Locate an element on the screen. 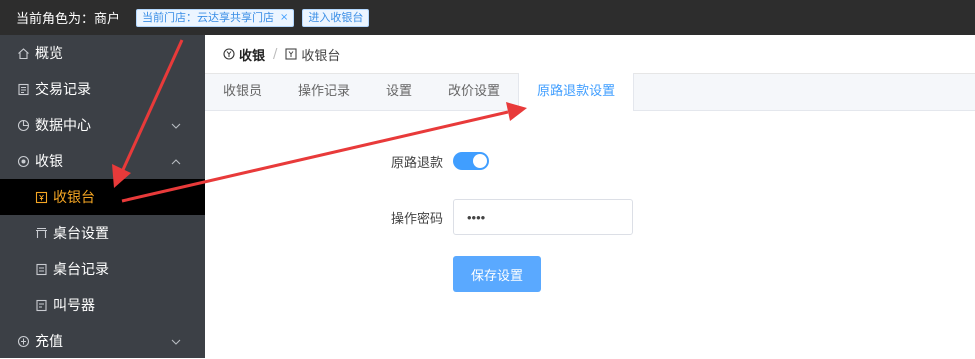  sidebar-item-label: 交易记录 is located at coordinates (63, 90).